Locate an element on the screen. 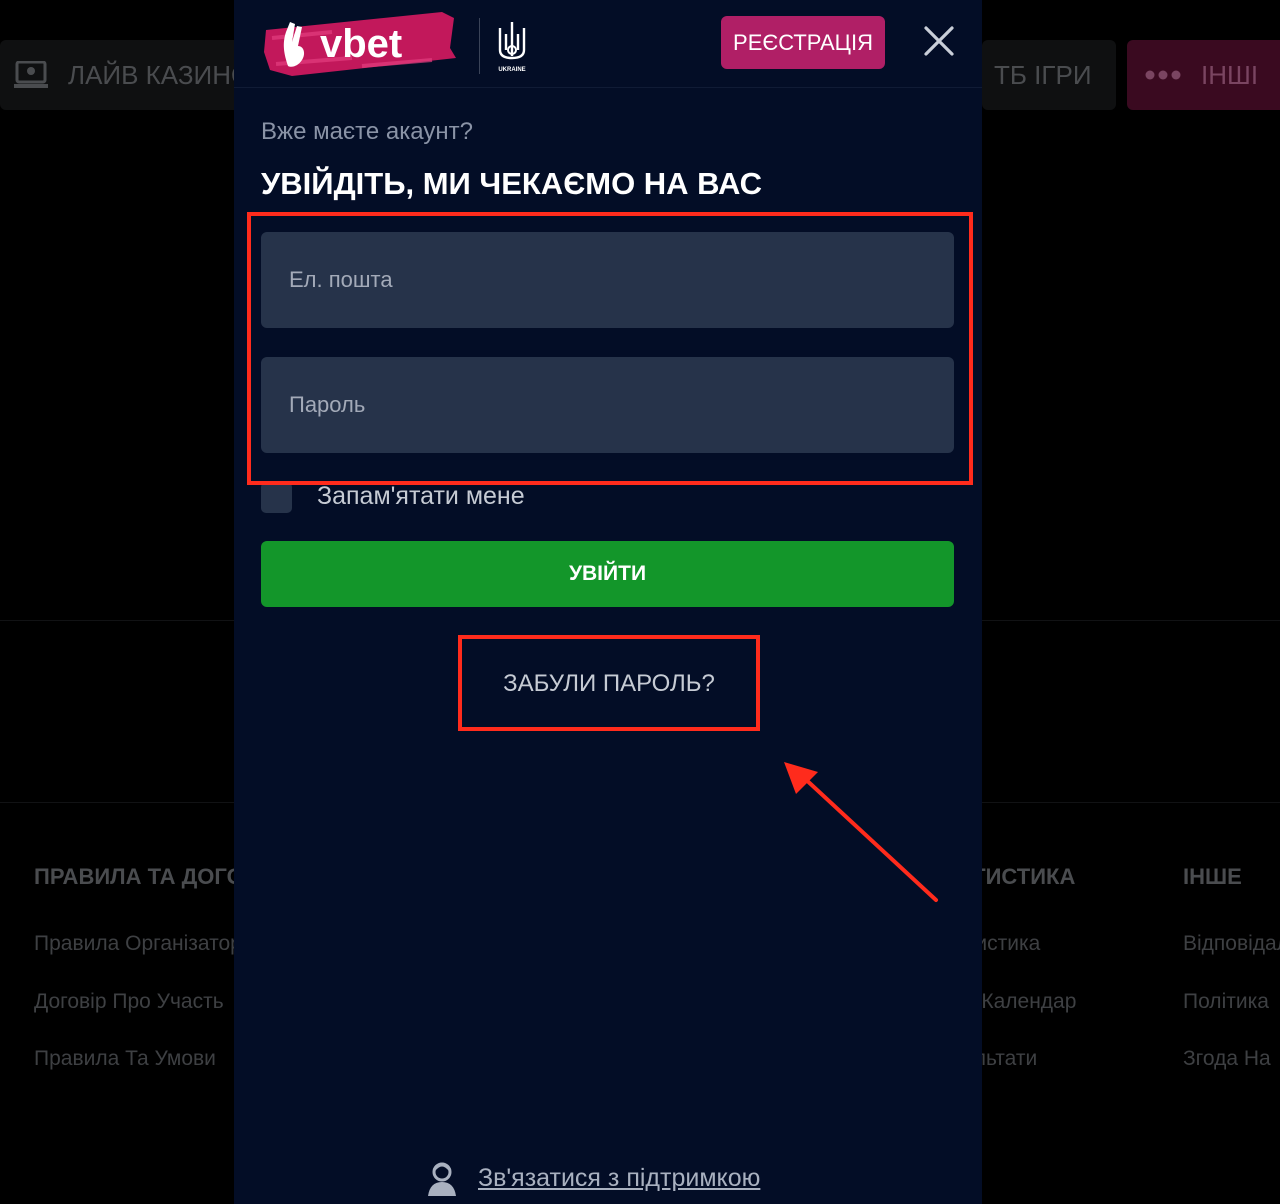 The width and height of the screenshot is (1280, 1204). remember-me-checkbox is located at coordinates (276, 497).